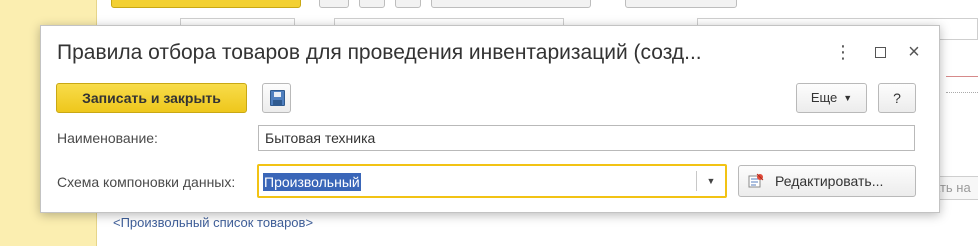  Describe the element at coordinates (848, 98) in the screenshot. I see `chevron-down-icon: ▼` at that location.